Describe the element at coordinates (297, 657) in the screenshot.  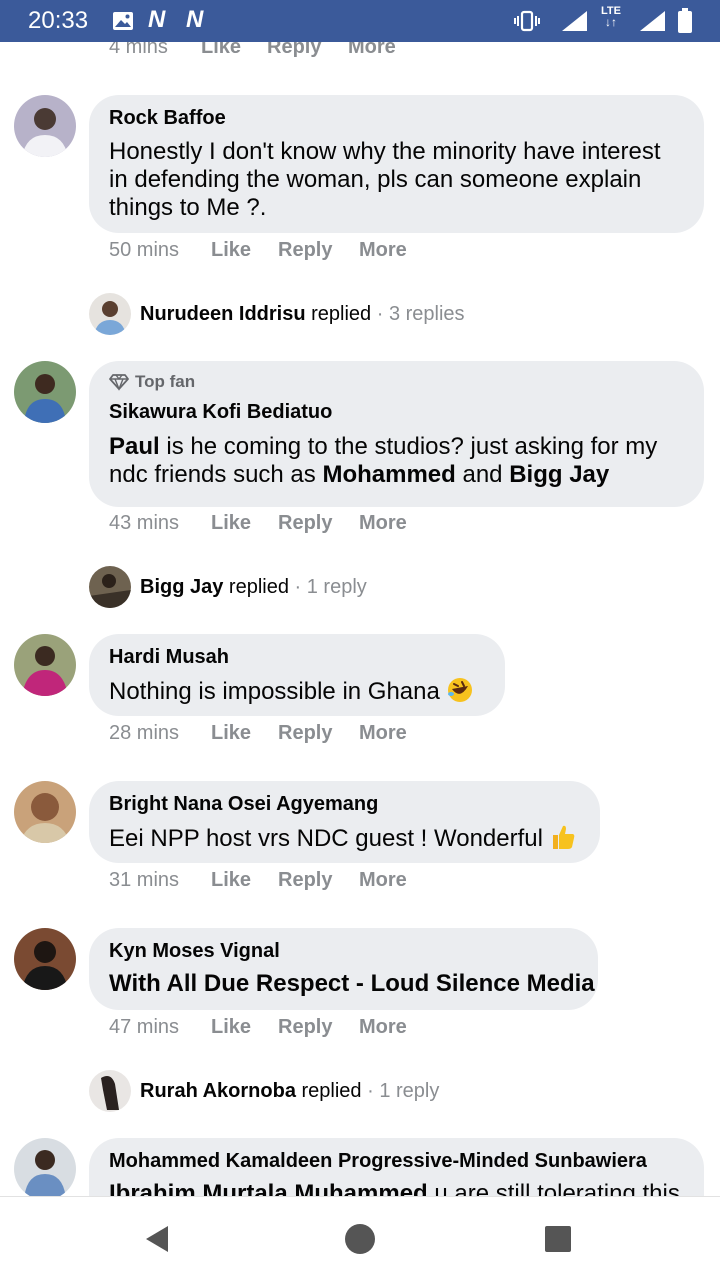
I see `comment-author: Hardi Musah` at that location.